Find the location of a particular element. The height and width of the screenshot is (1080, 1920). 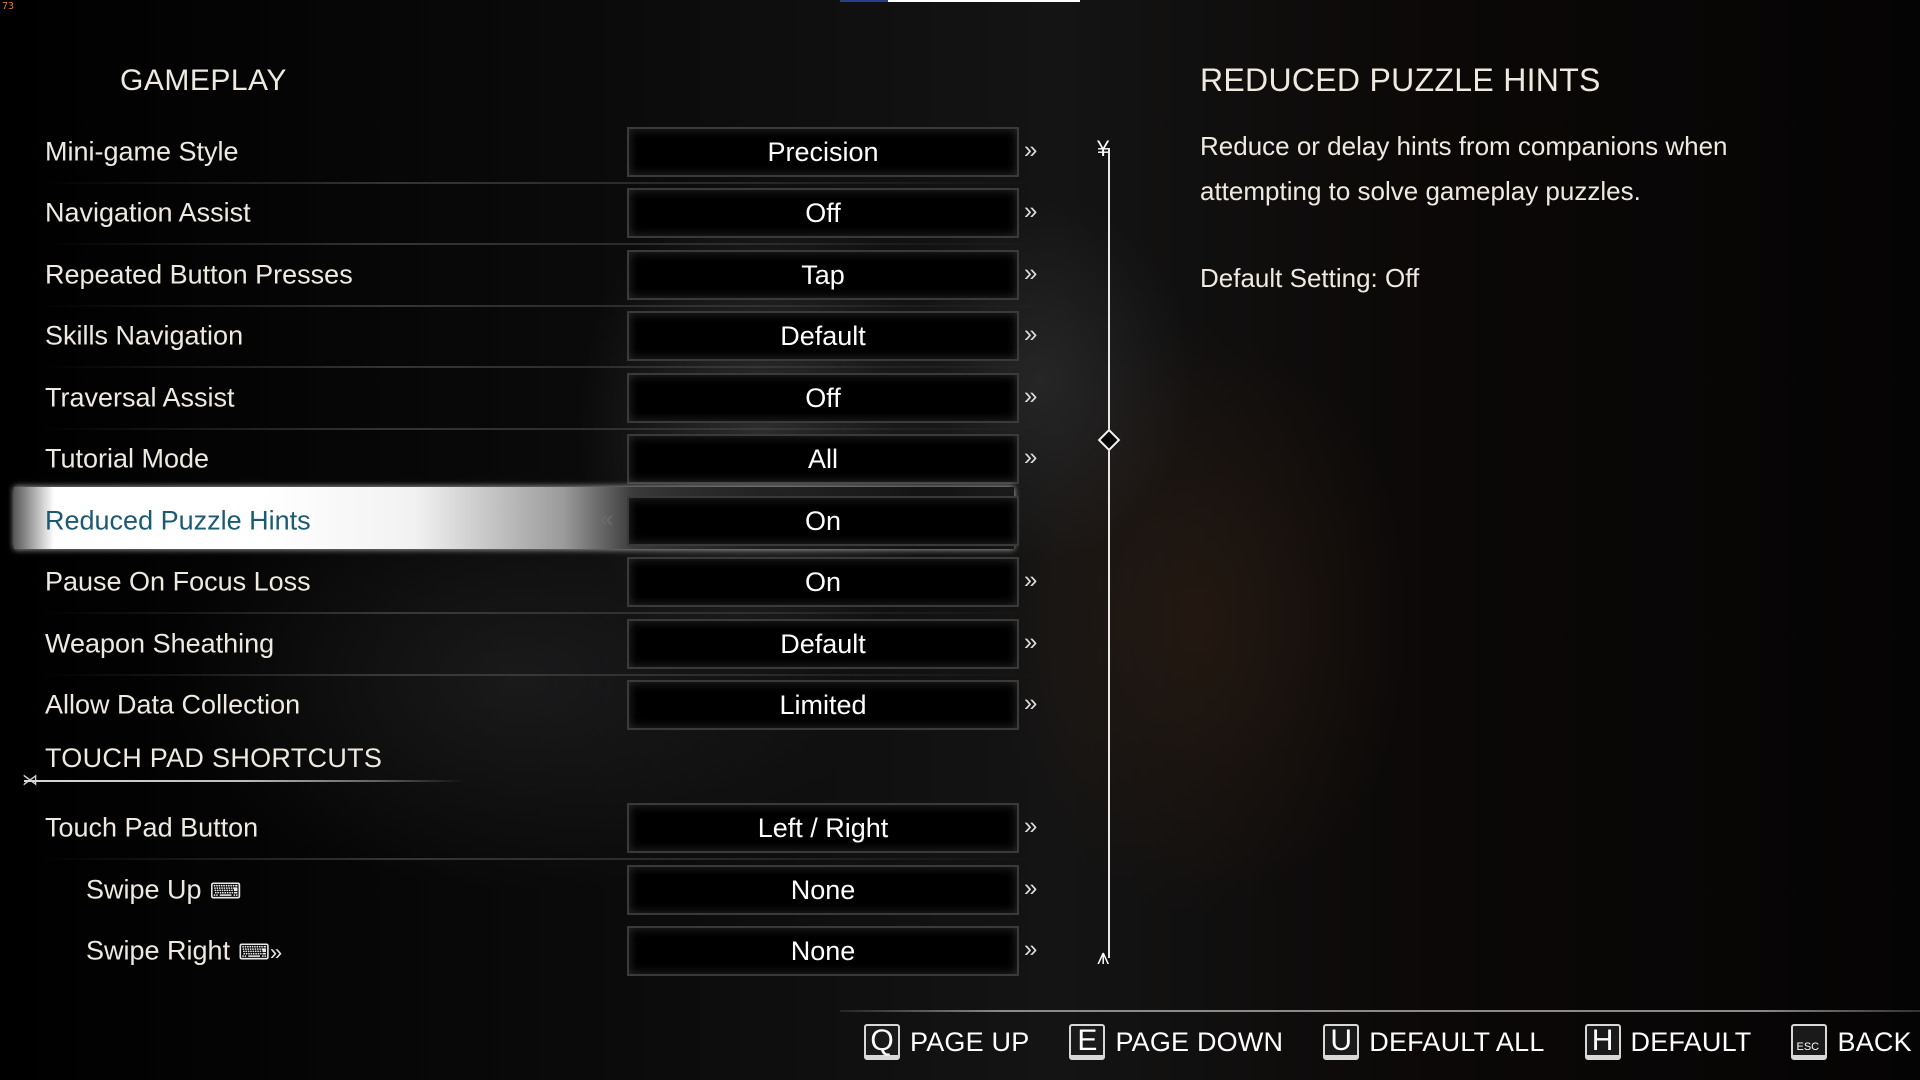

setting-label: Tutorial Mode is located at coordinates (127, 458).